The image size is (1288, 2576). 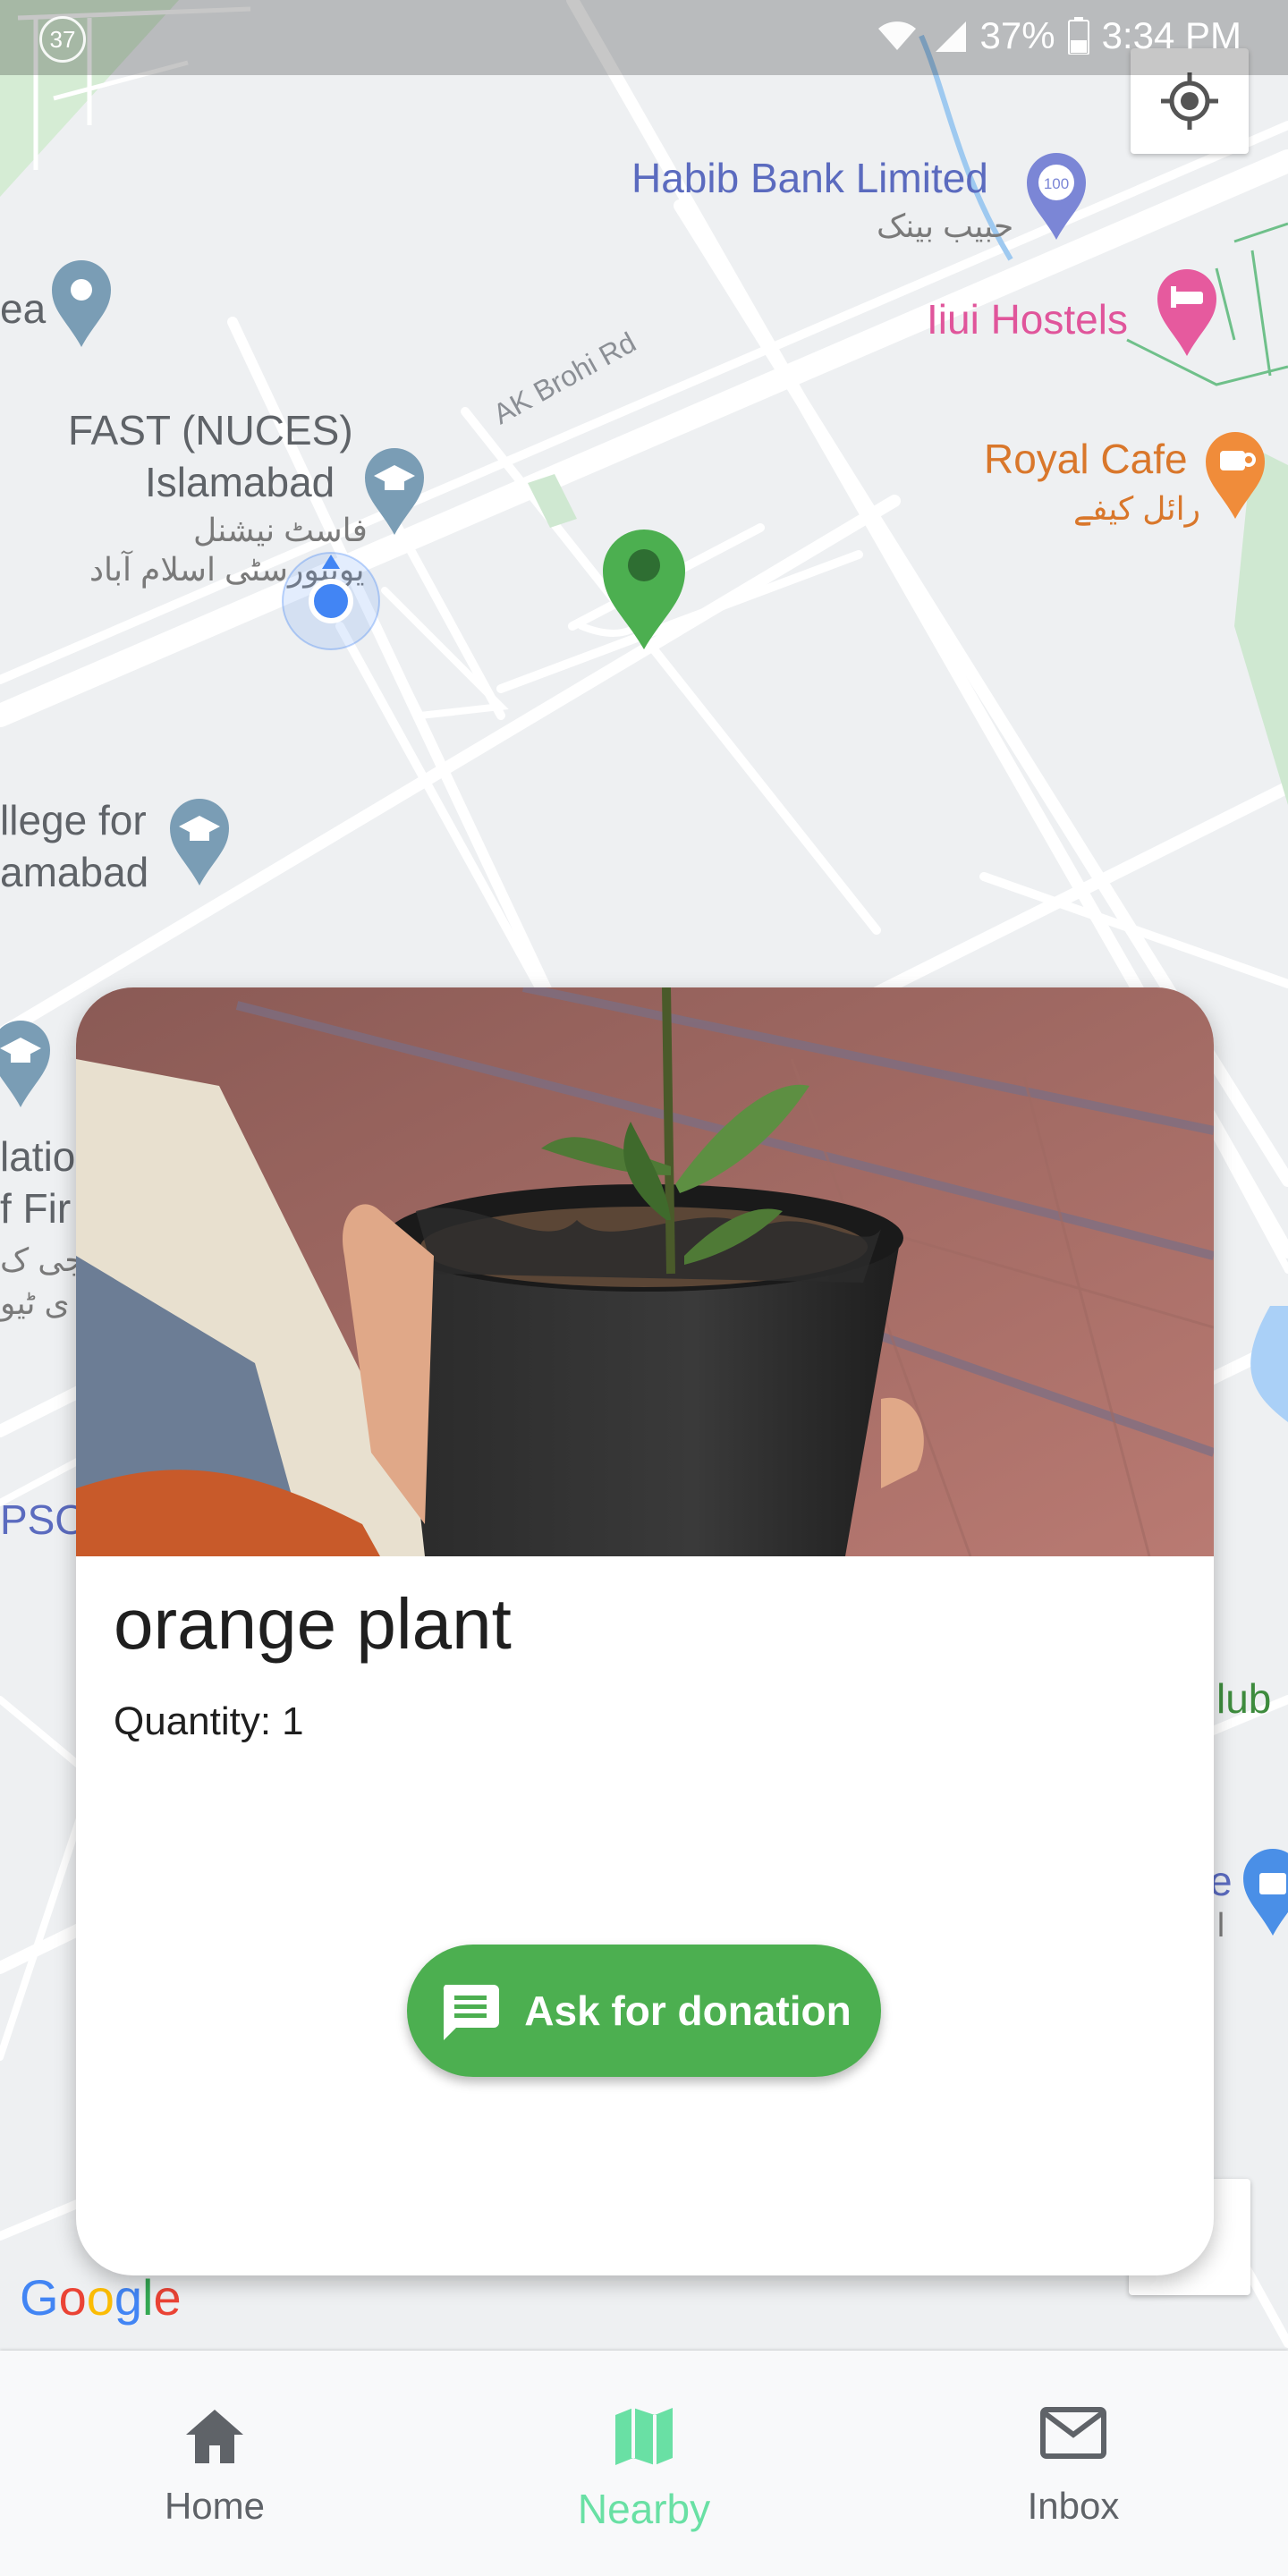 I want to click on university-pin-icon, so click(x=394, y=492).